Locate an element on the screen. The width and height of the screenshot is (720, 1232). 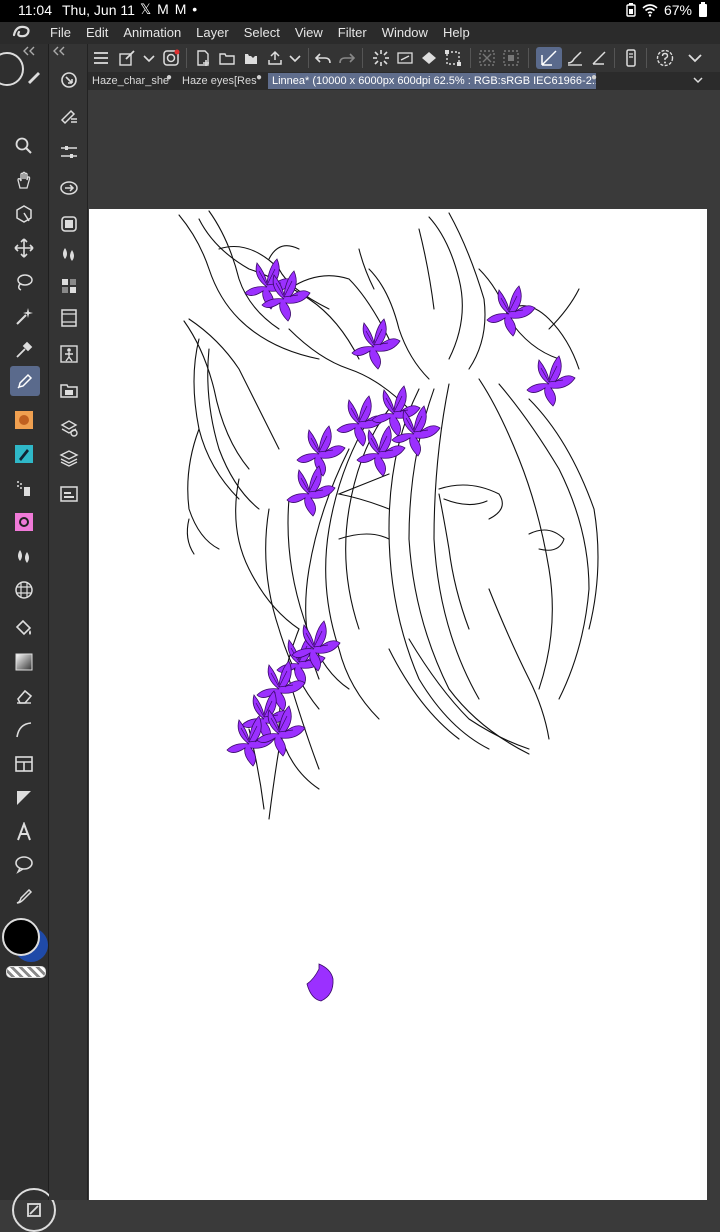
eraser-icon is located at coordinates (24, 696).